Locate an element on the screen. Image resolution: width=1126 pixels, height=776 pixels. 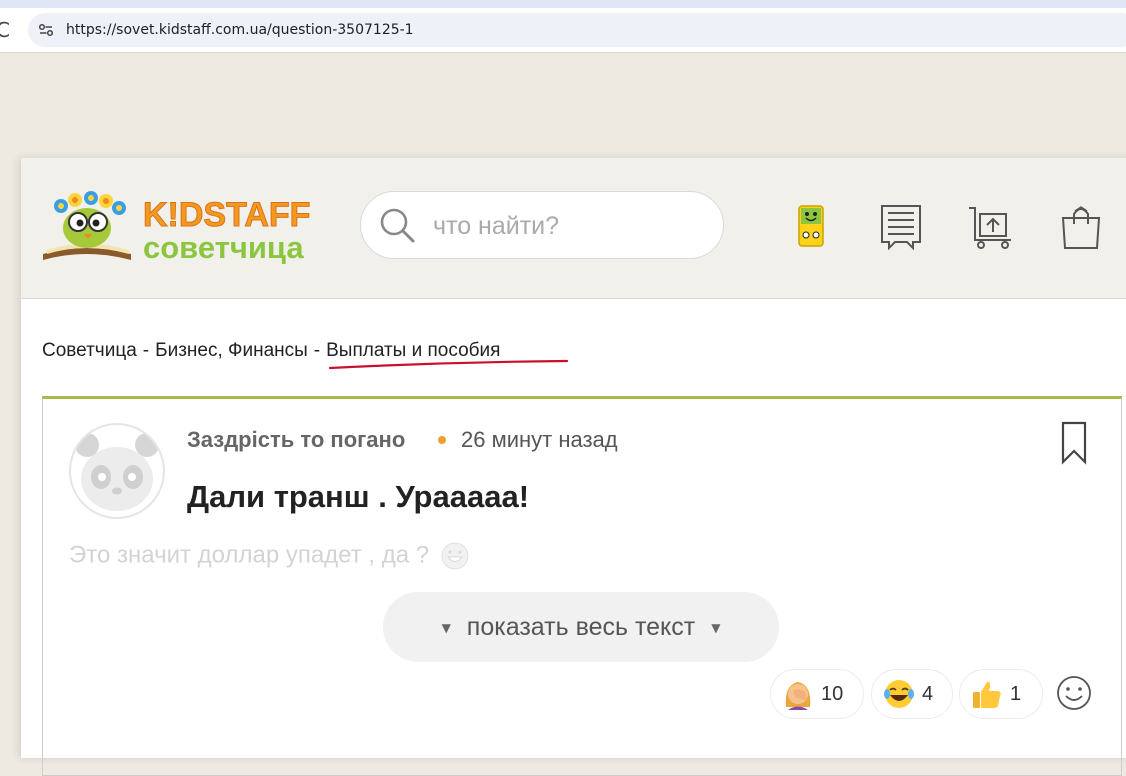
bookmark-icon is located at coordinates (1074, 443).